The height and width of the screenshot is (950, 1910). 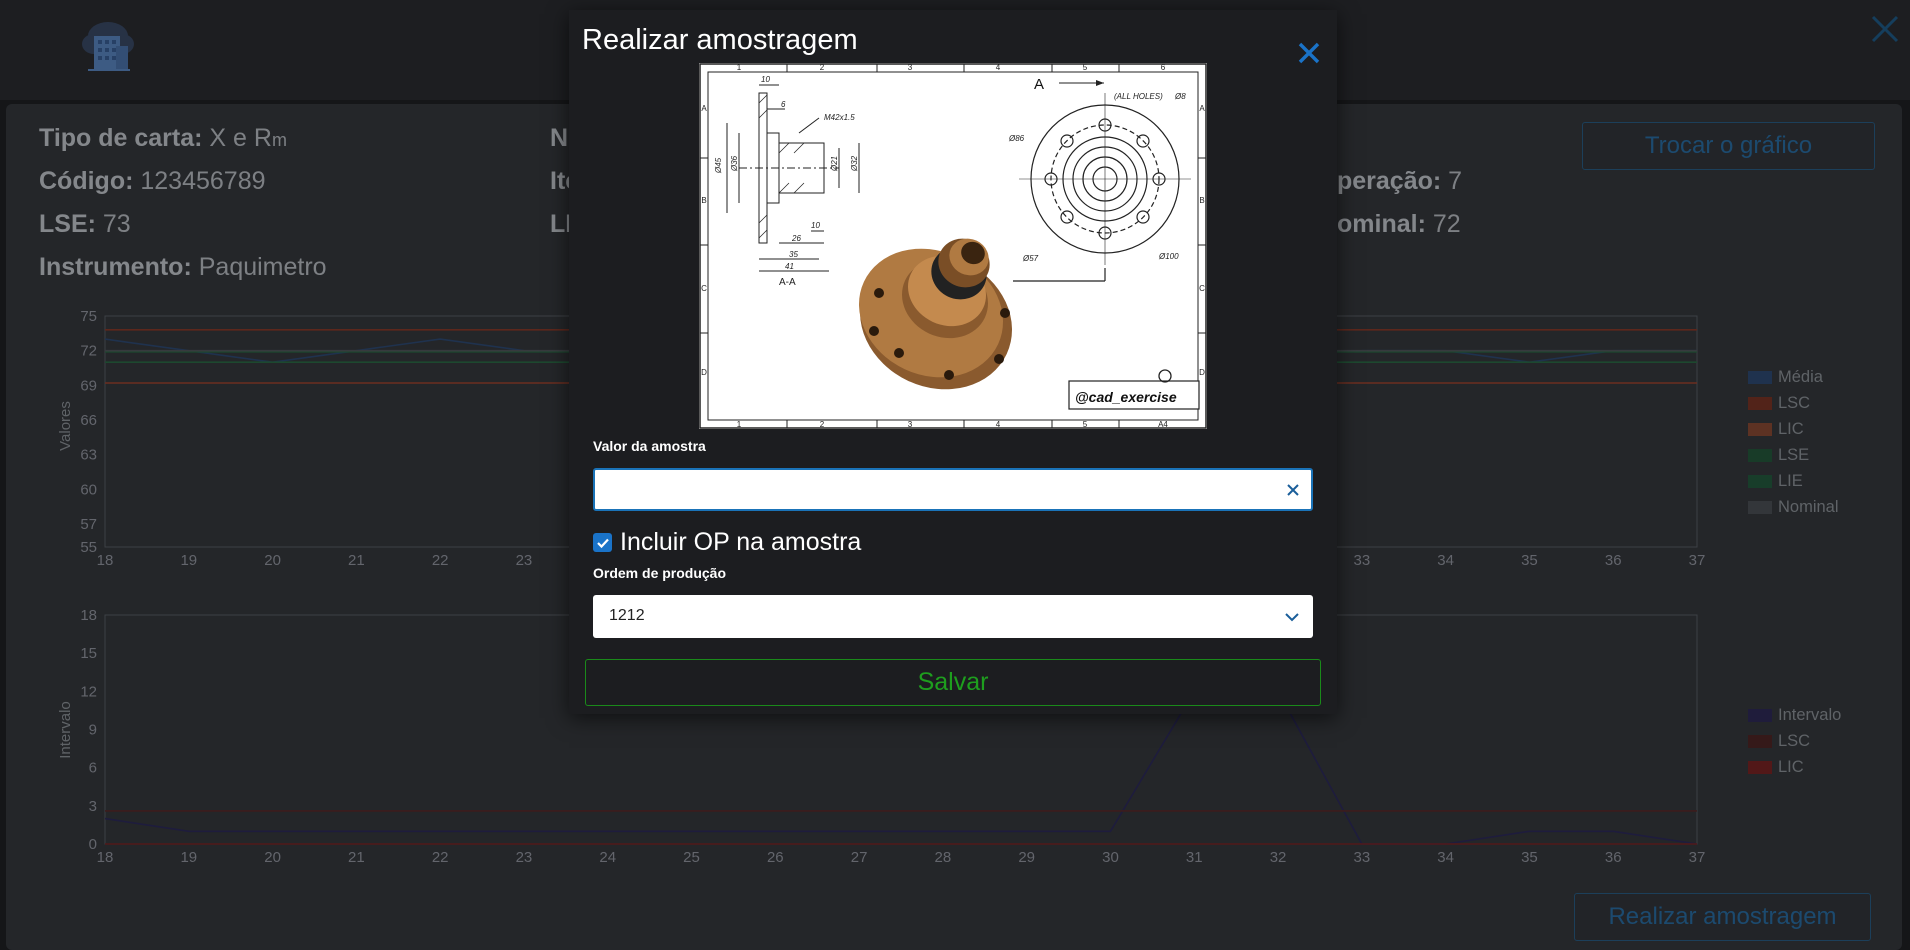 I want to click on ordem-label: Ordem de produção, so click(x=660, y=573).